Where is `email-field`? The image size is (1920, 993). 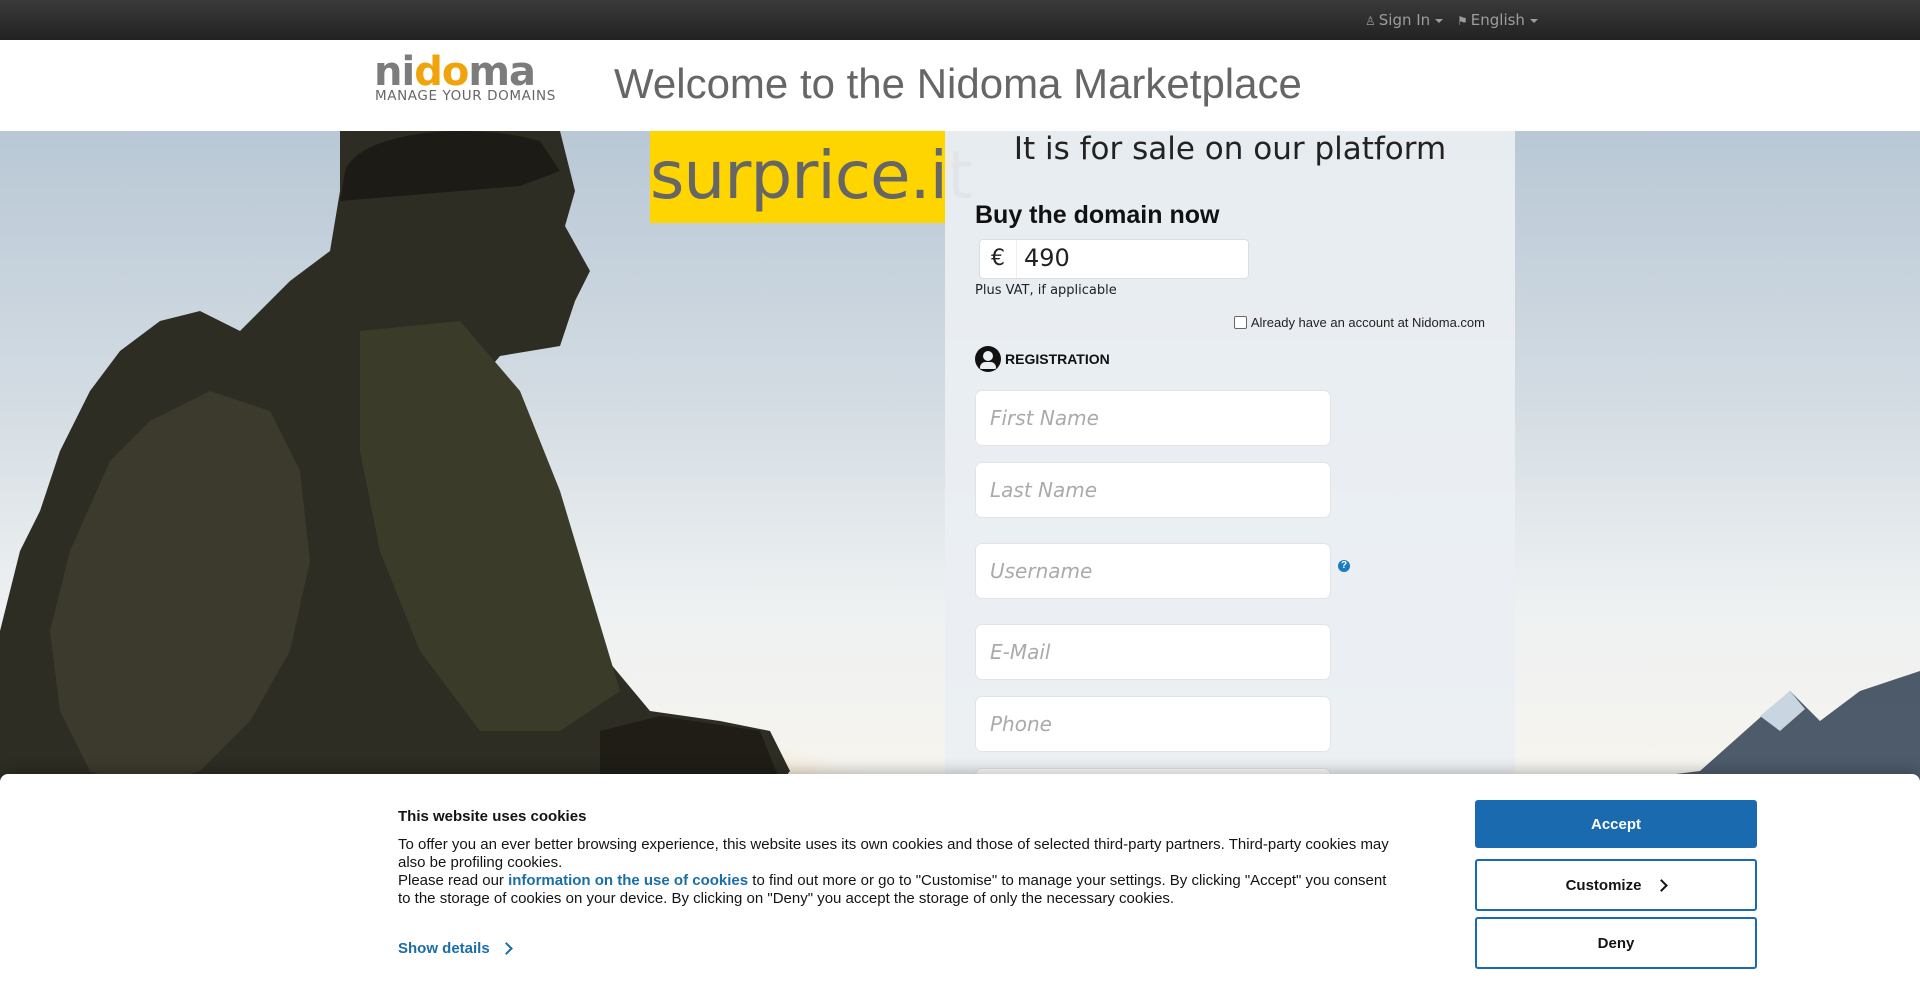 email-field is located at coordinates (1153, 652).